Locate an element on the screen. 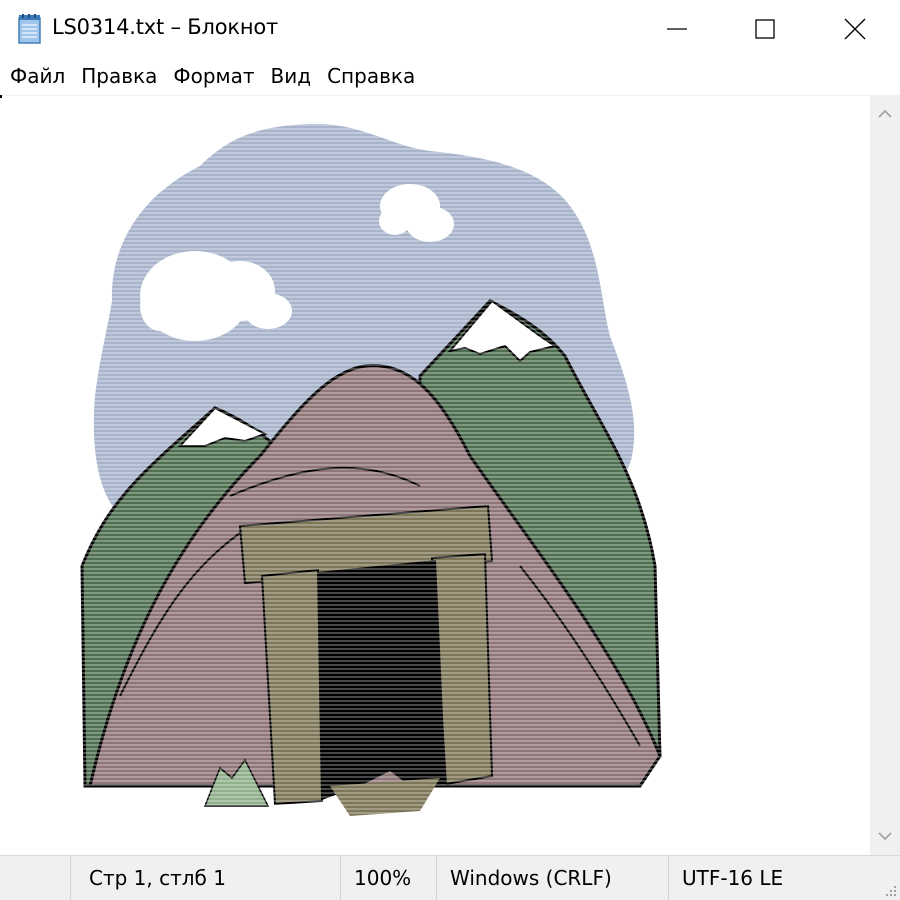  maximize-button is located at coordinates (765, 29).